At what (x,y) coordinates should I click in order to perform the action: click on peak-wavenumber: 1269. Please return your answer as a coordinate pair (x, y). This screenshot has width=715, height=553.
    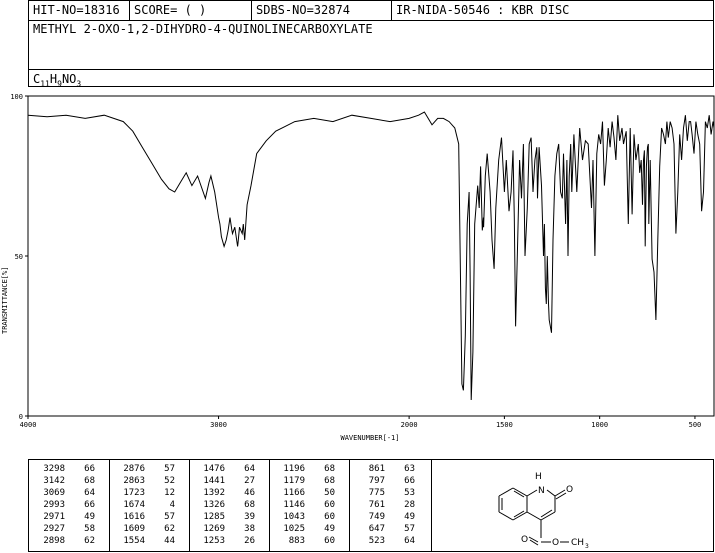
    Looking at the image, I should click on (214, 529).